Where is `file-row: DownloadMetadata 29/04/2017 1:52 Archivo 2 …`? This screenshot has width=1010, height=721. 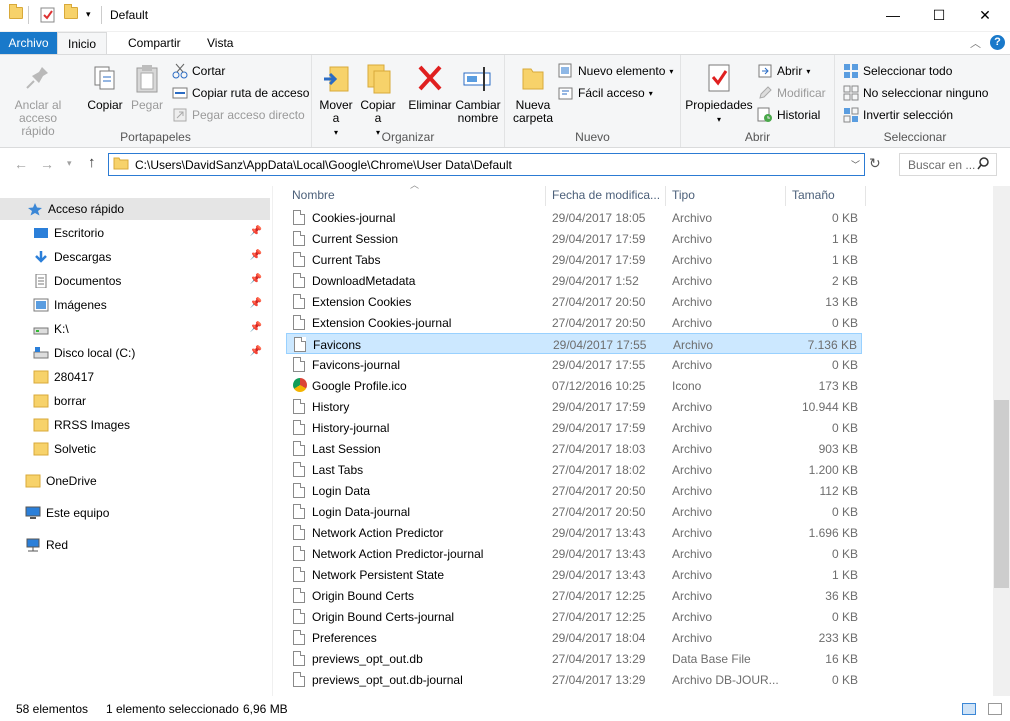
file-row: DownloadMetadata 29/04/2017 1:52 Archivo 2 … is located at coordinates (574, 280).